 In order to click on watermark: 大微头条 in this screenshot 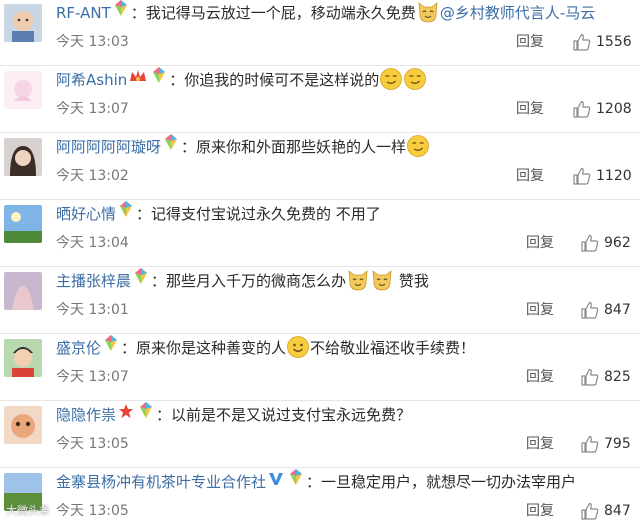, I will do `click(28, 510)`.